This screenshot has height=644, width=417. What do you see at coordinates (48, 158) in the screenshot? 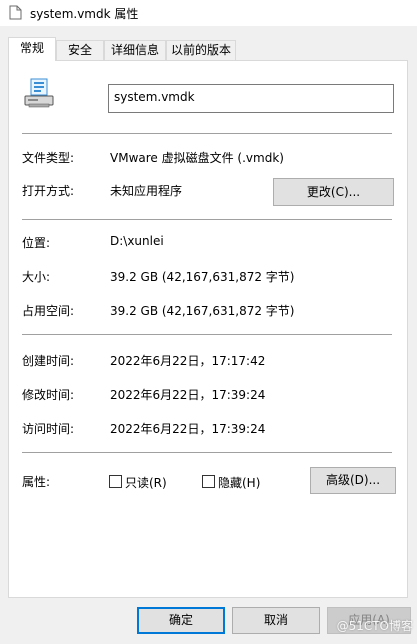
I see `file-type-label: 文件类型:` at bounding box center [48, 158].